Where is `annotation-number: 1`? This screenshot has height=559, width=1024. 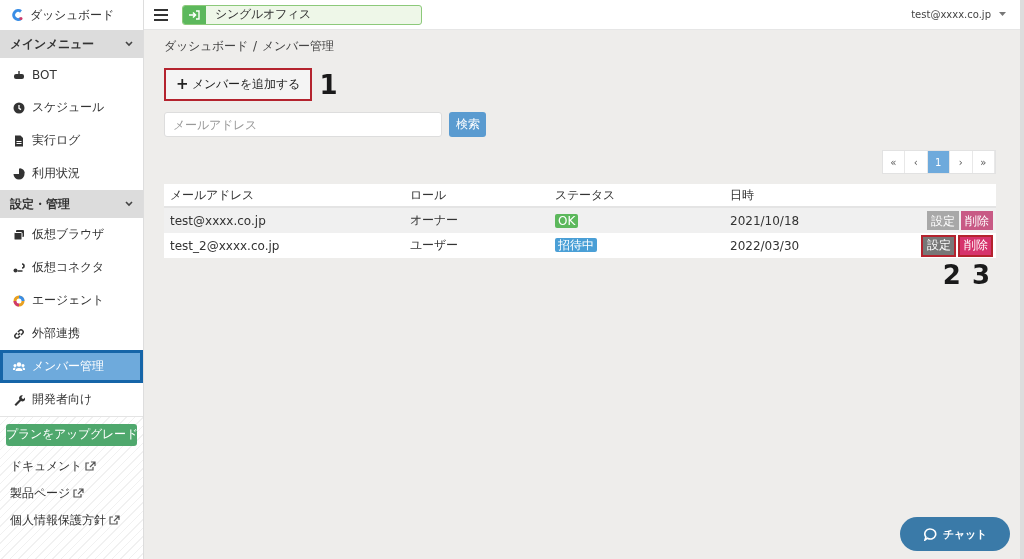
annotation-number: 1 is located at coordinates (328, 84).